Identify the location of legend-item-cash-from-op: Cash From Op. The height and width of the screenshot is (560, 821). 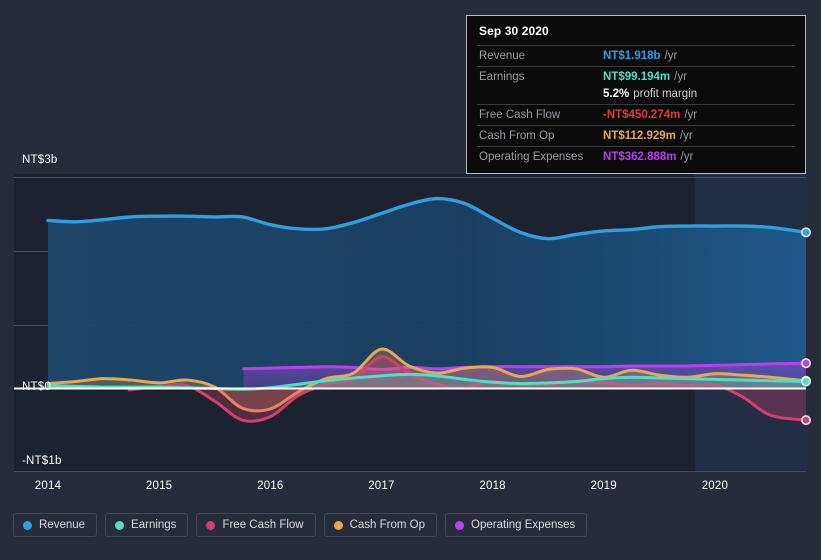
(380, 525).